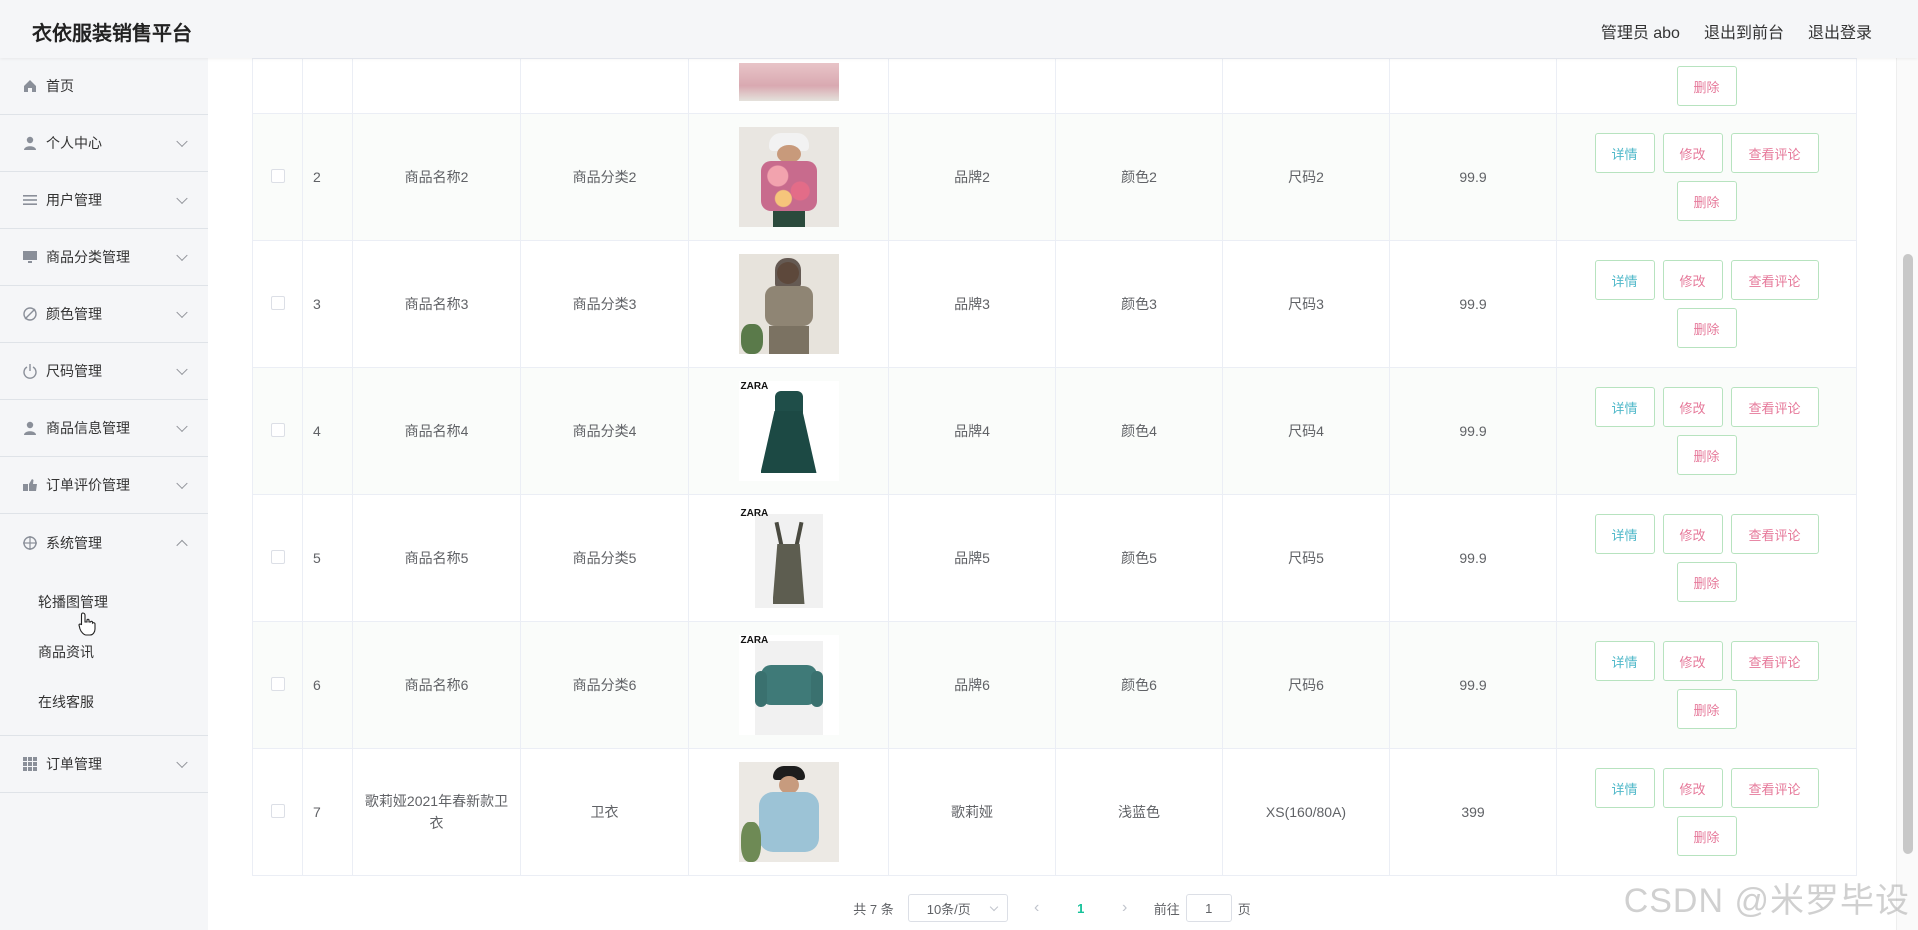  Describe the element at coordinates (1908, 554) in the screenshot. I see `scrollbar-thumb` at that location.